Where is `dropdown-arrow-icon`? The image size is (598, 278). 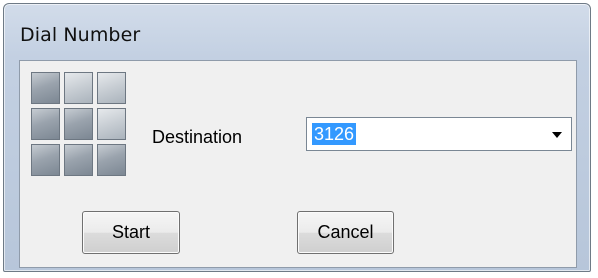 dropdown-arrow-icon is located at coordinates (557, 135).